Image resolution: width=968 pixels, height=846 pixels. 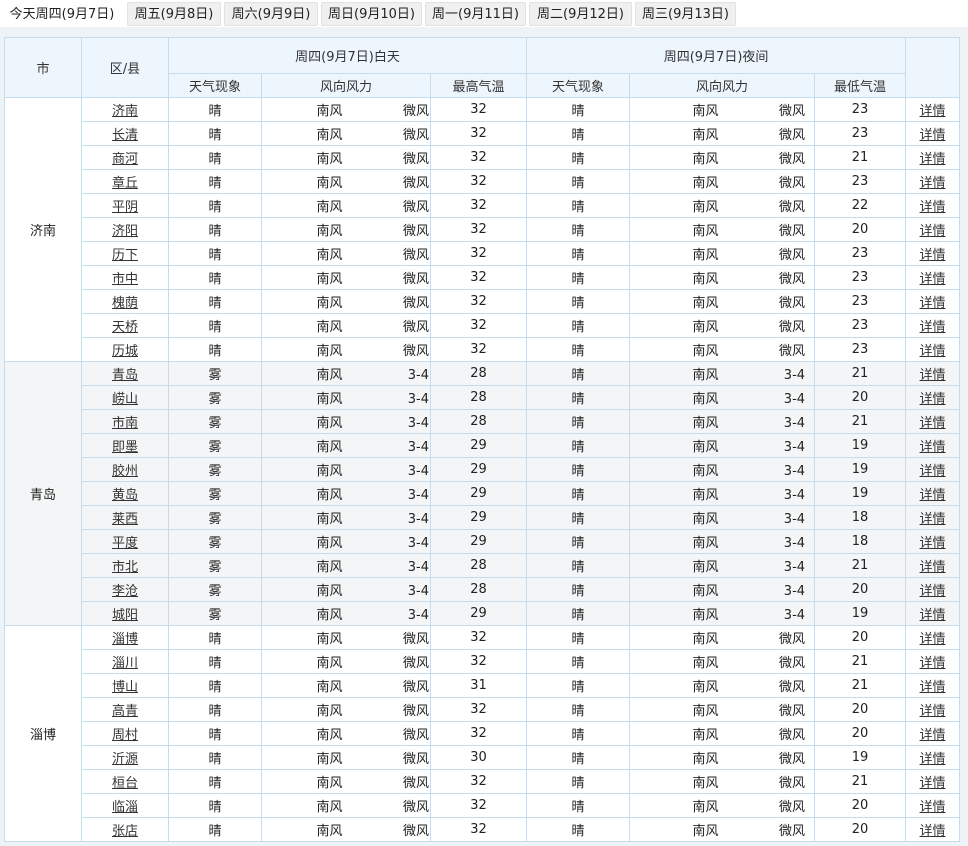 I want to click on county-link: 市中, so click(x=125, y=279).